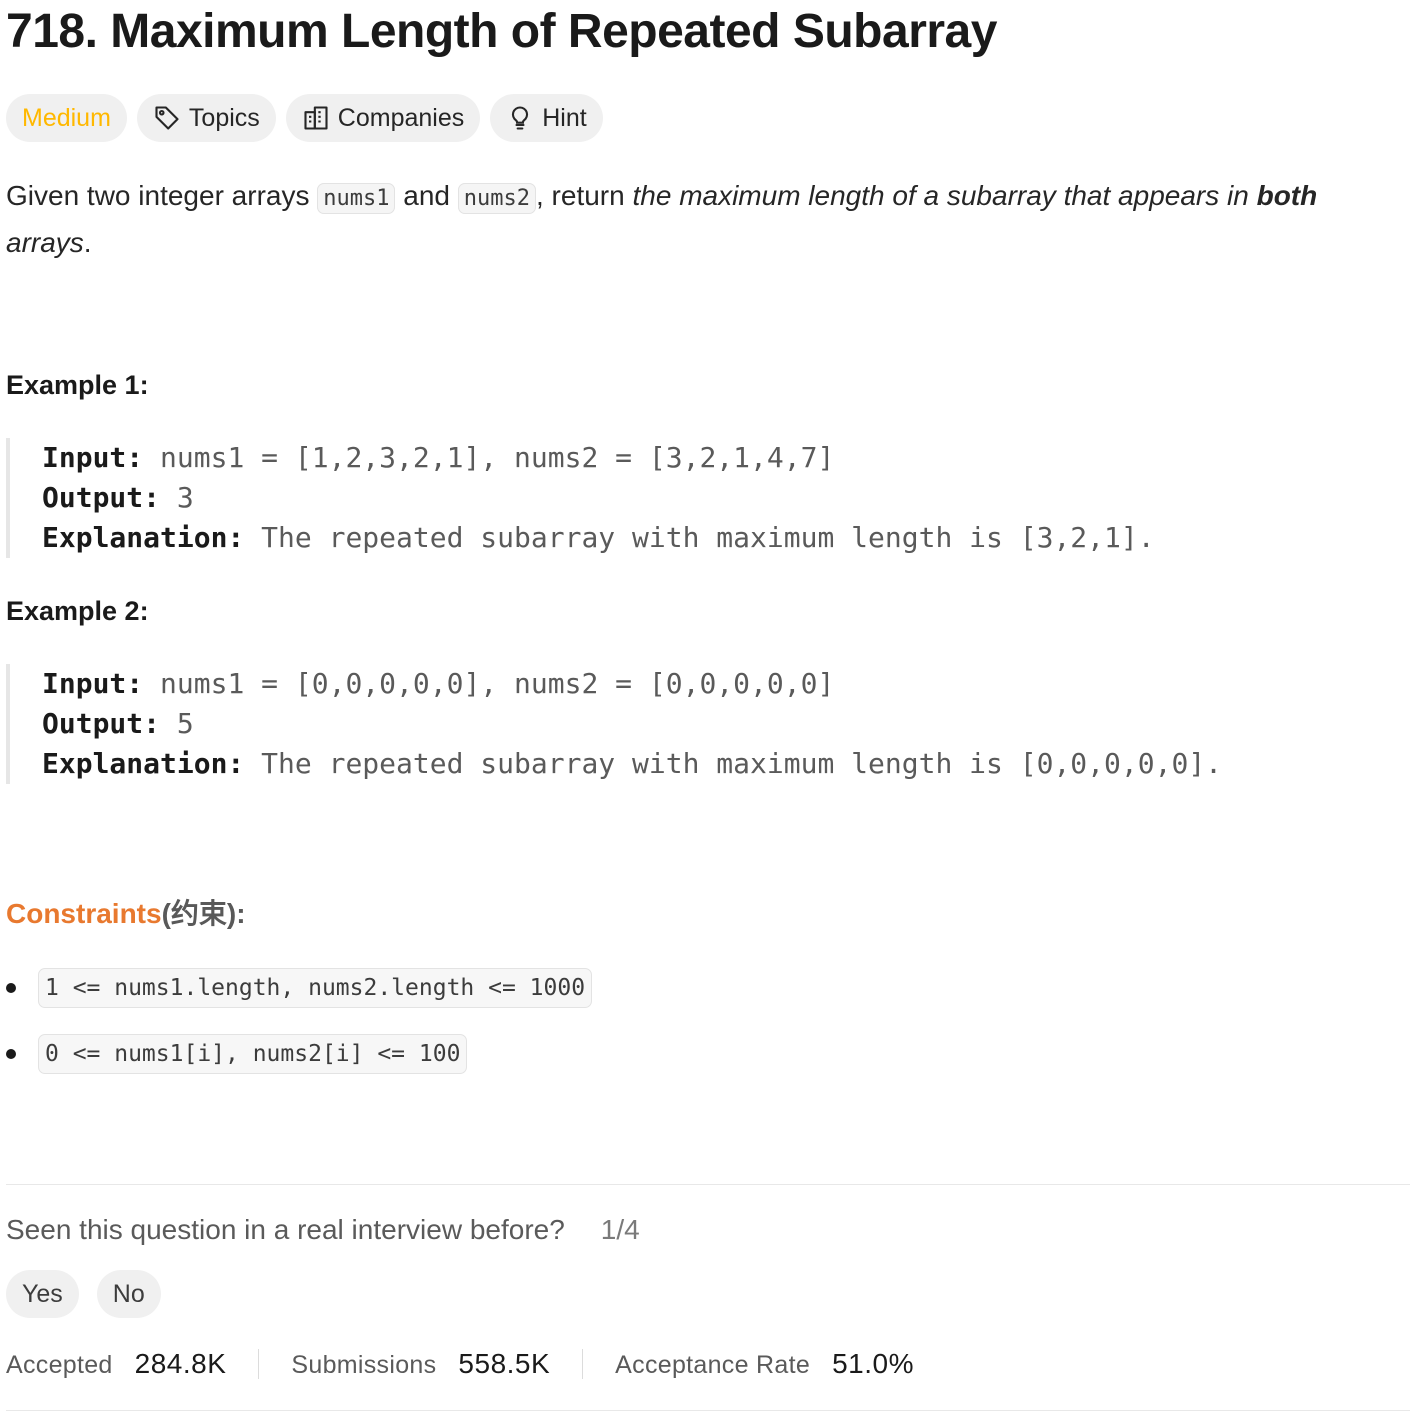 Image resolution: width=1418 pixels, height=1420 pixels. What do you see at coordinates (116, 1364) in the screenshot?
I see `accepted-stat: Accepted 284.8K` at bounding box center [116, 1364].